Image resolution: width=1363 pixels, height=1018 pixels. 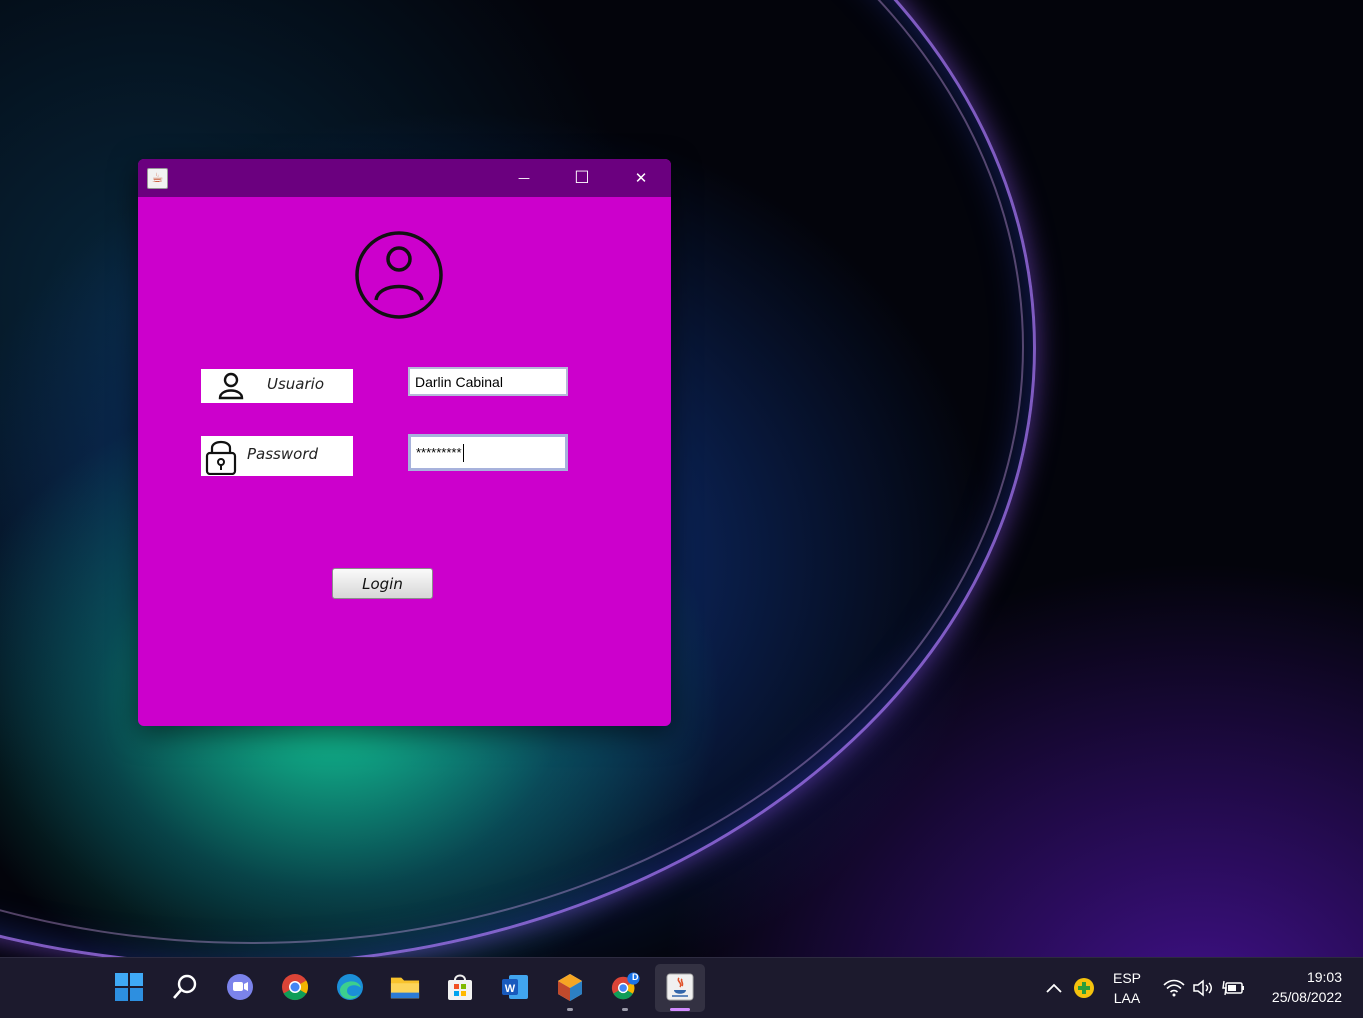 I want to click on word-icon: W, so click(x=515, y=987).